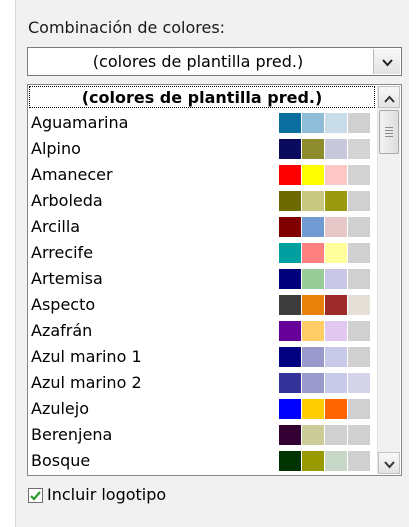 The width and height of the screenshot is (416, 527). I want to click on include-logo-label: Incluir logotipo, so click(107, 494).